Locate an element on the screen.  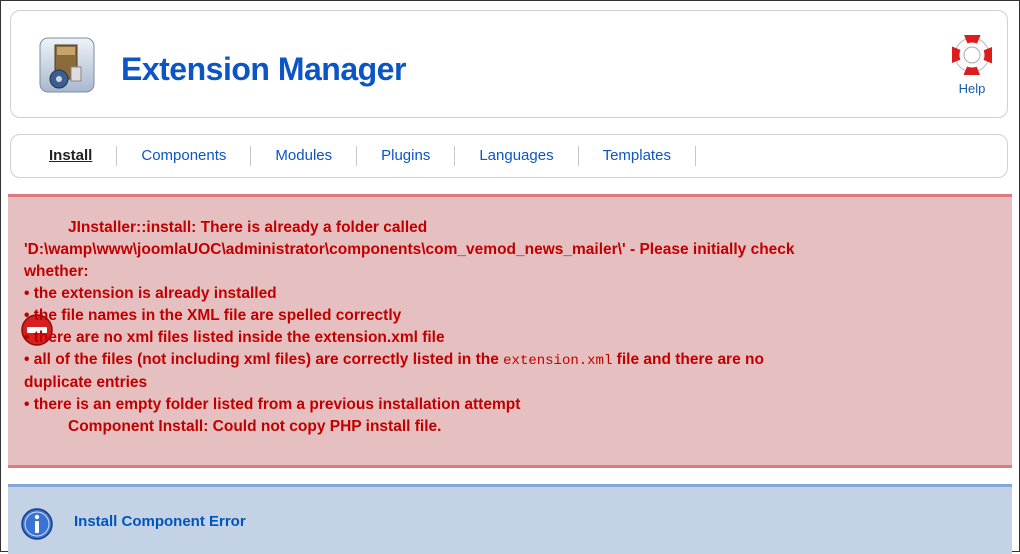
help-label: Help is located at coordinates (972, 88).